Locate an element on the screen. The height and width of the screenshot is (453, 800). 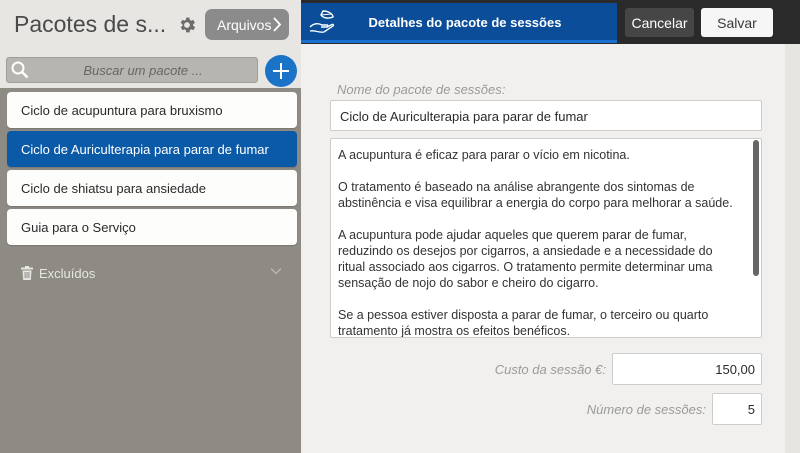
chevron-right-icon is located at coordinates (277, 24).